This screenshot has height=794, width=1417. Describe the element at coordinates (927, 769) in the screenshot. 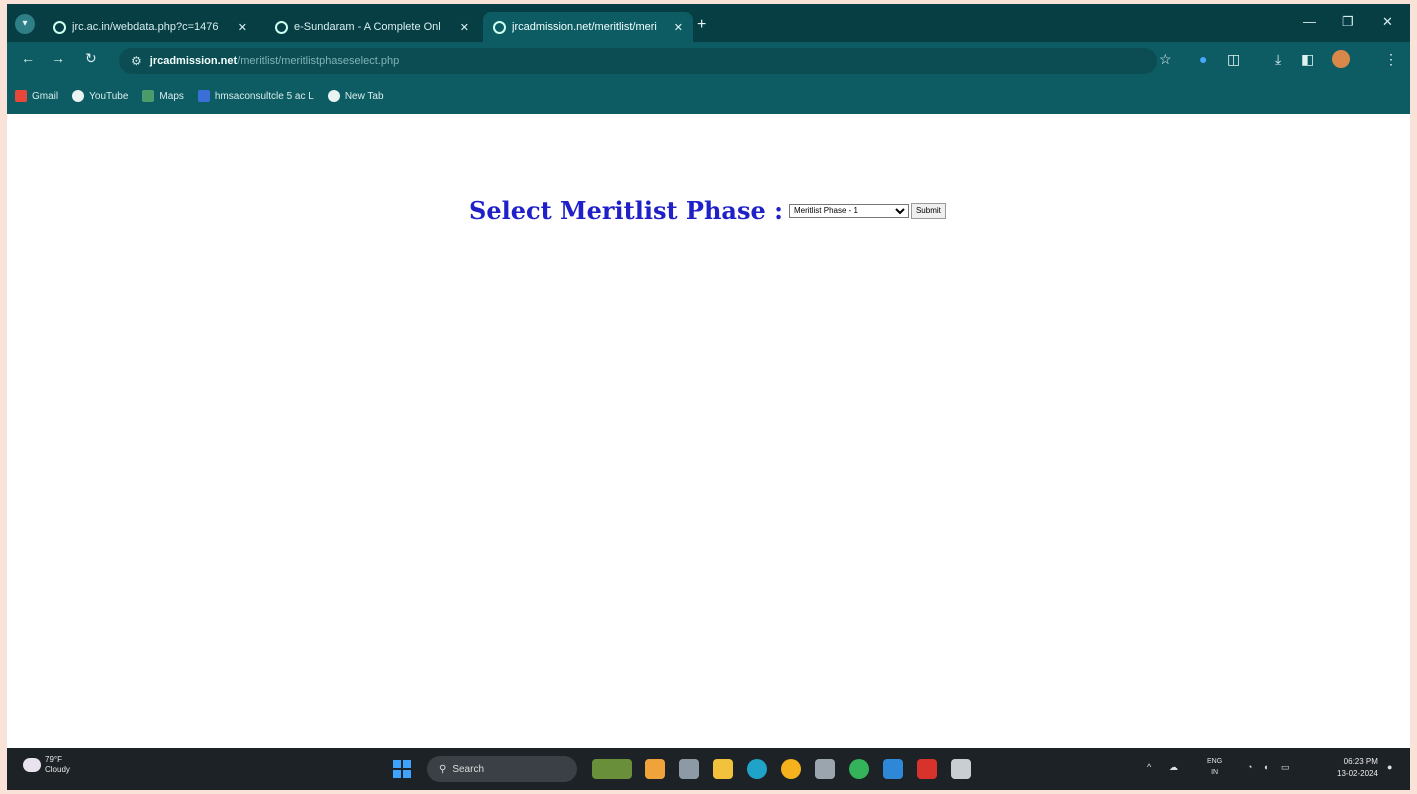

I see `acrobat-icon` at that location.